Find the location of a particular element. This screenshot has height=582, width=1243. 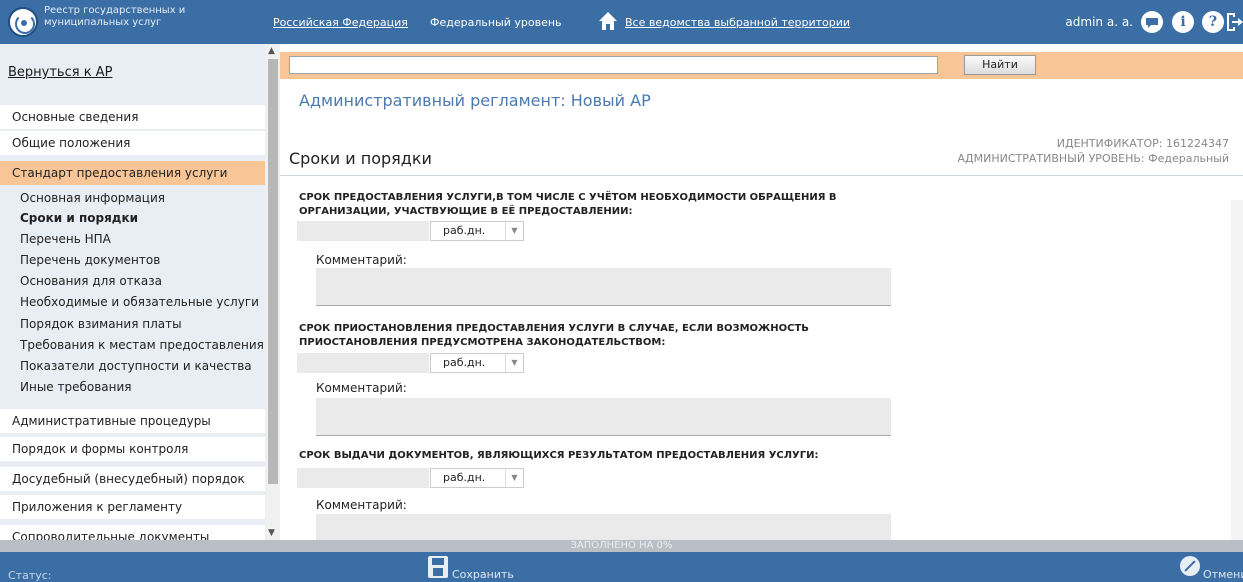

section-title: Сроки и порядки is located at coordinates (360, 158).